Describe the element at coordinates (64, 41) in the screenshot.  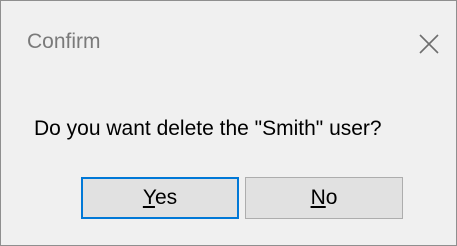
I see `dialog-title: Confirm` at that location.